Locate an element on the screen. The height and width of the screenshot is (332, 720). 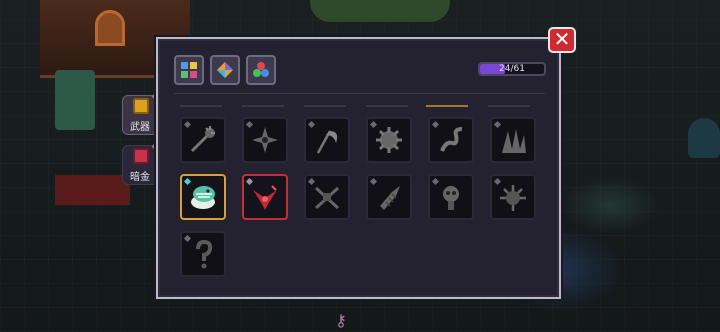
npc-character is located at coordinates (704, 138).